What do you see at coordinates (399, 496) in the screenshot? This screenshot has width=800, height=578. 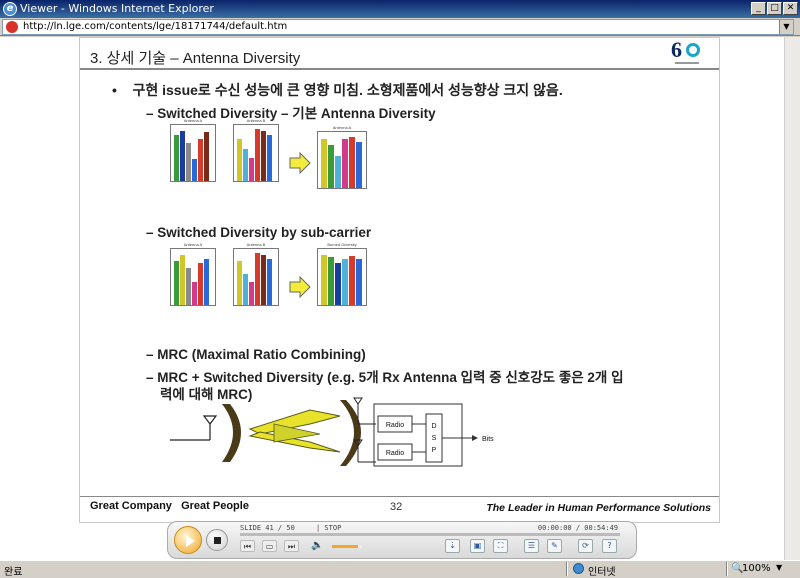 I see `footer-divider` at bounding box center [399, 496].